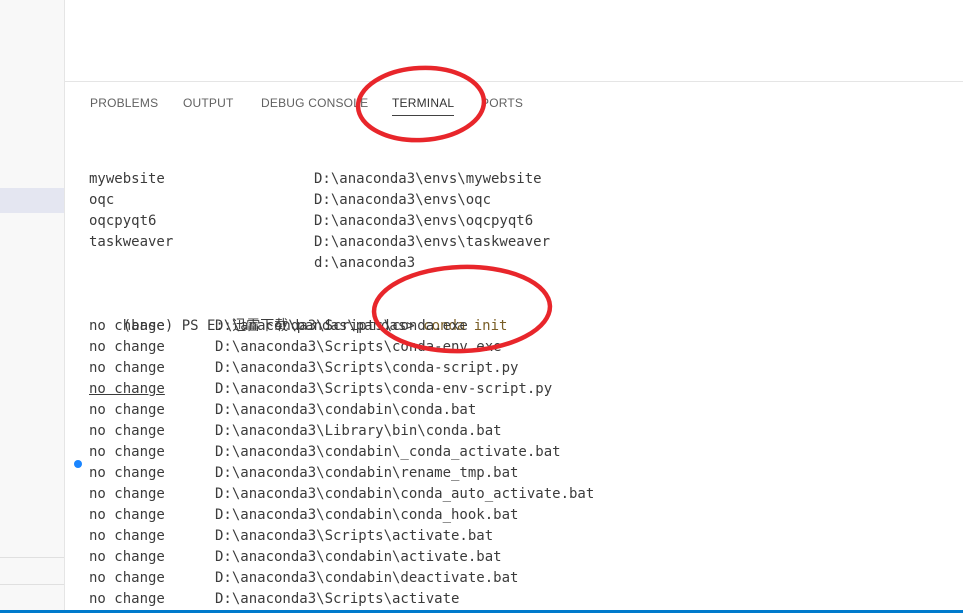  Describe the element at coordinates (367, 515) in the screenshot. I see `result-path: D:\anaconda3\condabin\conda_hook.bat` at that location.